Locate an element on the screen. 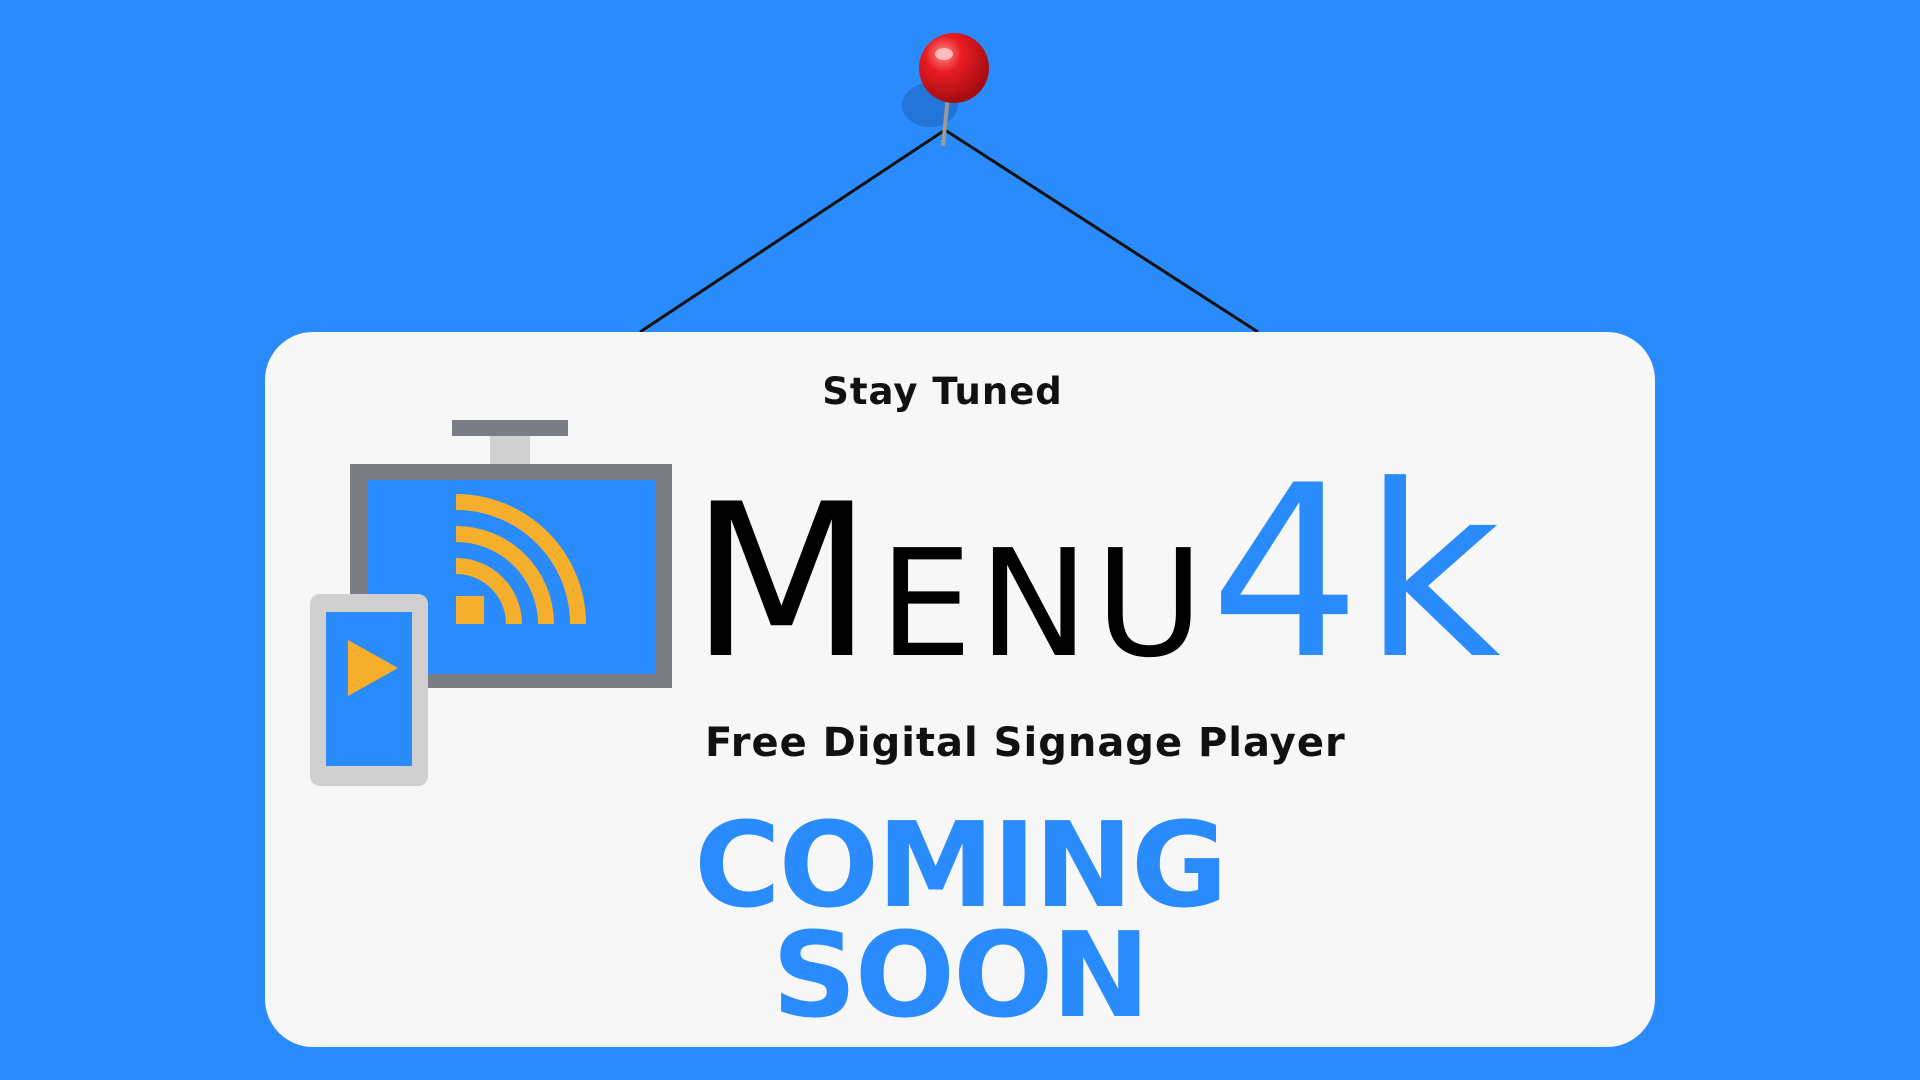 The image size is (1920, 1080). brand-logo-text: Menu4k is located at coordinates (1096, 575).